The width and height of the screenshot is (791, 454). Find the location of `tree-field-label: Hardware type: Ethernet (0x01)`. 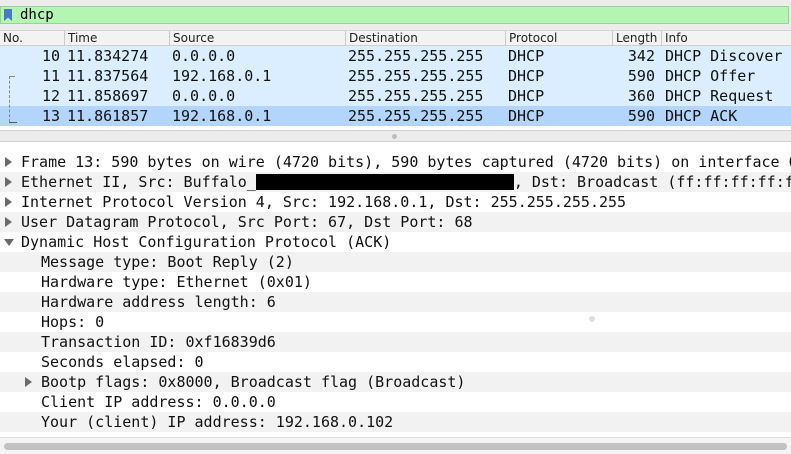

tree-field-label: Hardware type: Ethernet (0x01) is located at coordinates (176, 282).